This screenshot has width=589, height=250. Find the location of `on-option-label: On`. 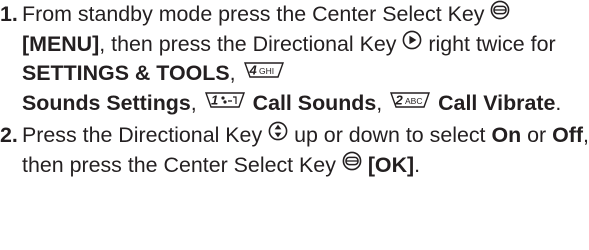

on-option-label: On is located at coordinates (506, 135).